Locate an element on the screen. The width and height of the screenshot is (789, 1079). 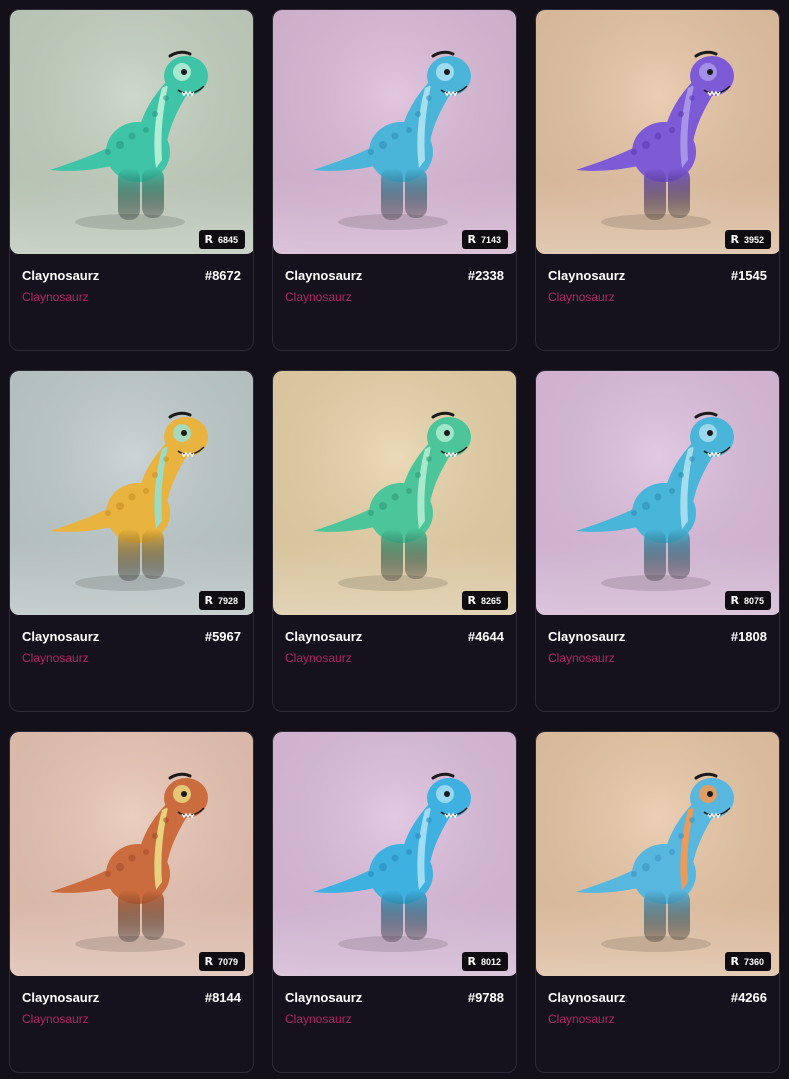
rank-value: 8265 is located at coordinates (490, 600).